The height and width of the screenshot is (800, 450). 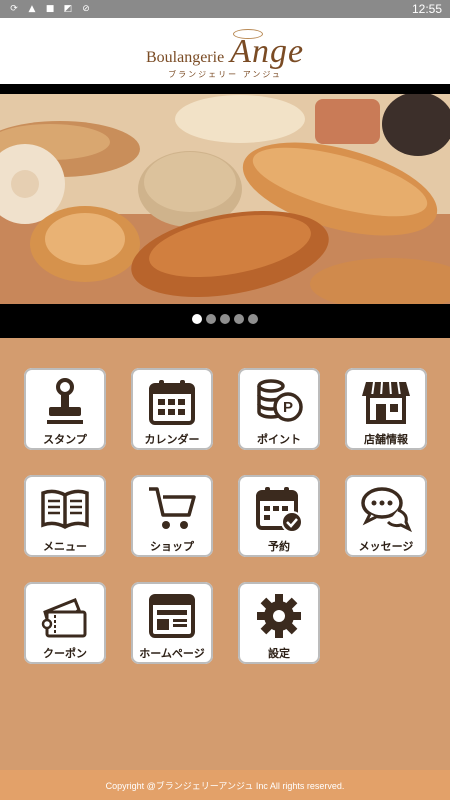 I want to click on svg-text: P, so click(x=288, y=407).